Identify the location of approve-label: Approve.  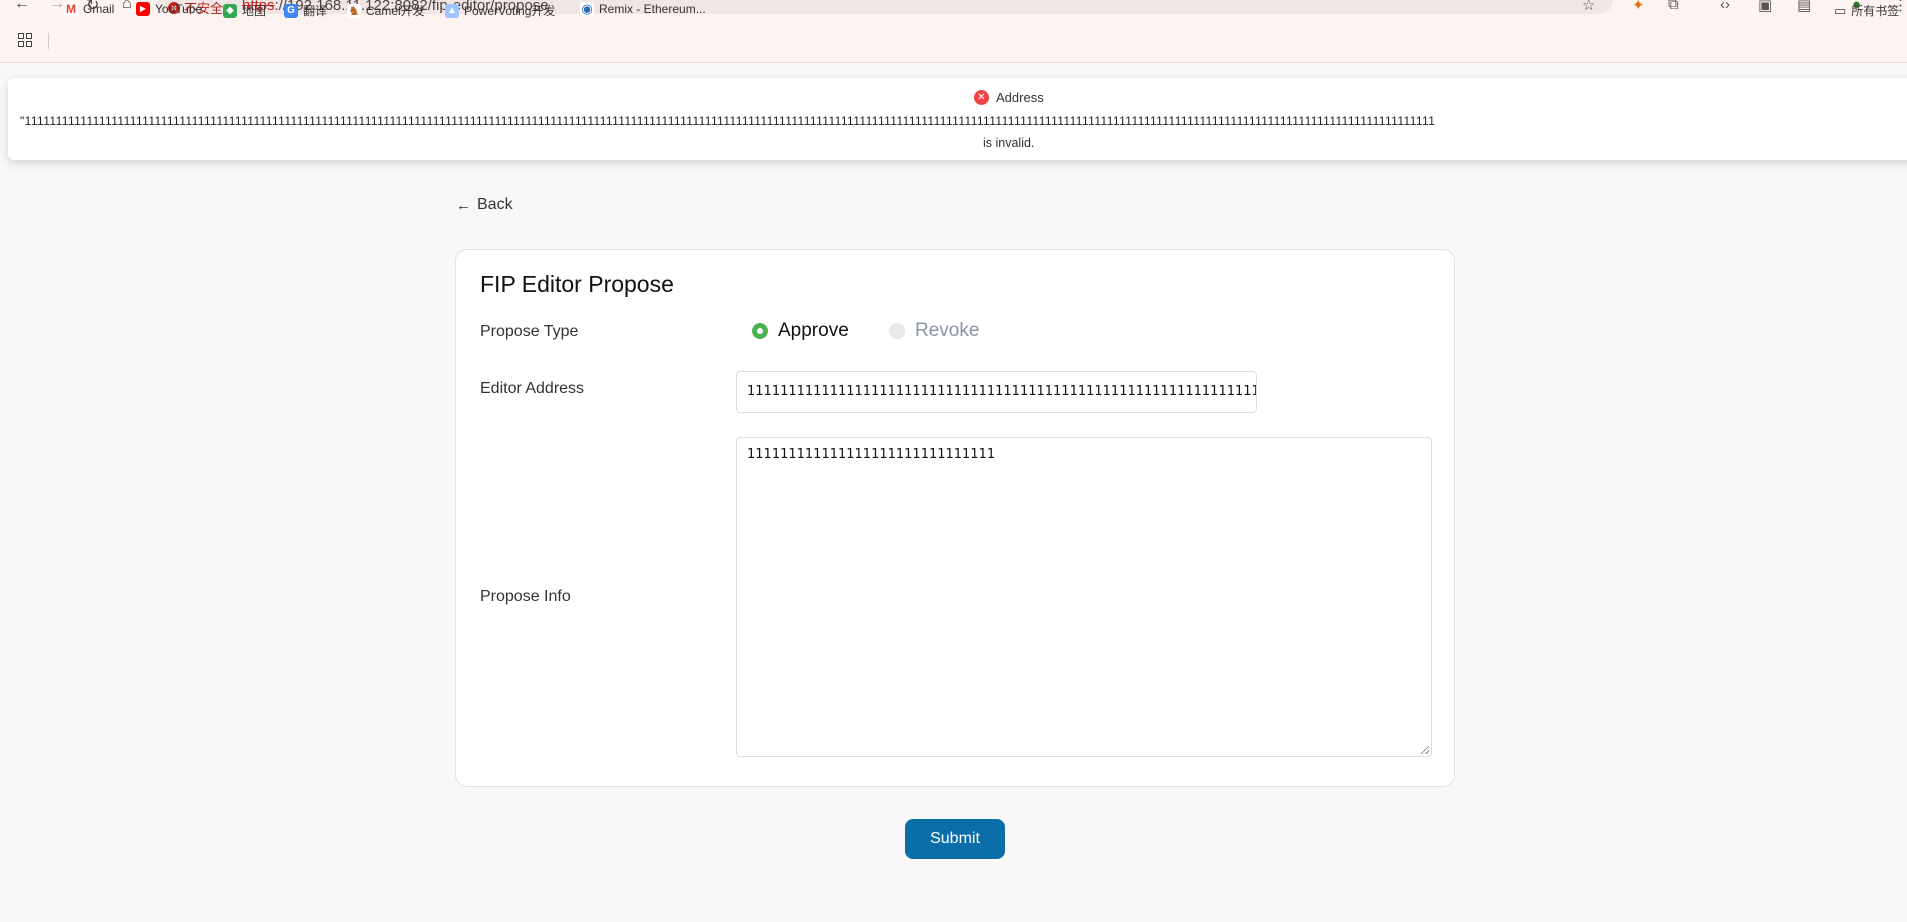
(813, 330).